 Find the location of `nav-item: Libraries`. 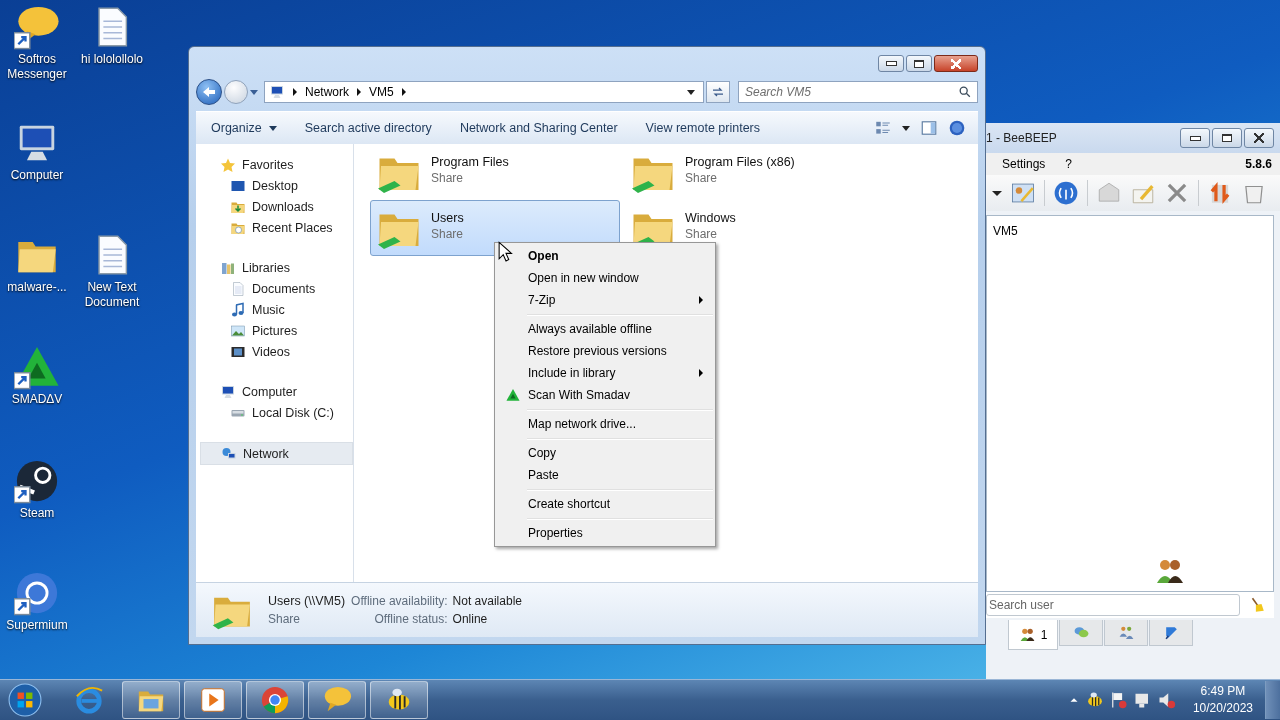

nav-item: Libraries is located at coordinates (276, 267).